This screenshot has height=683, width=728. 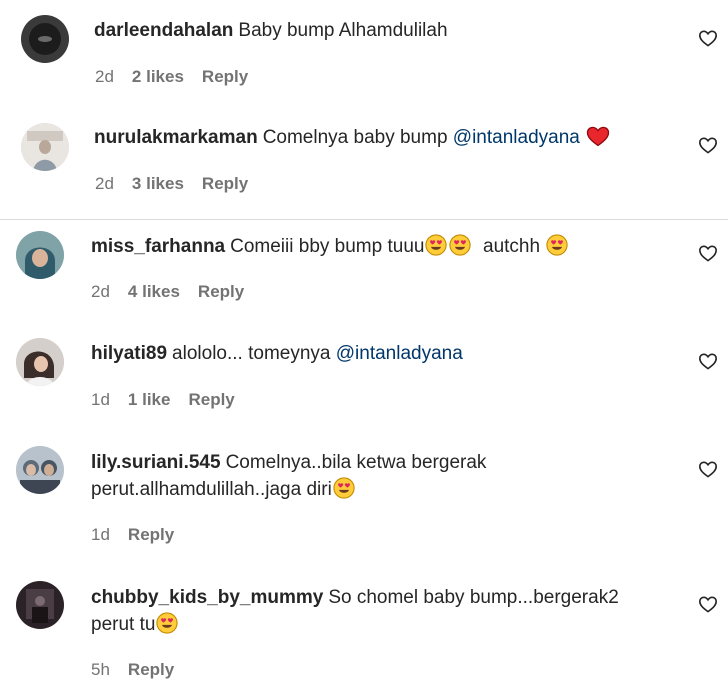 What do you see at coordinates (512, 246) in the screenshot?
I see `comment-text-2: autchh` at bounding box center [512, 246].